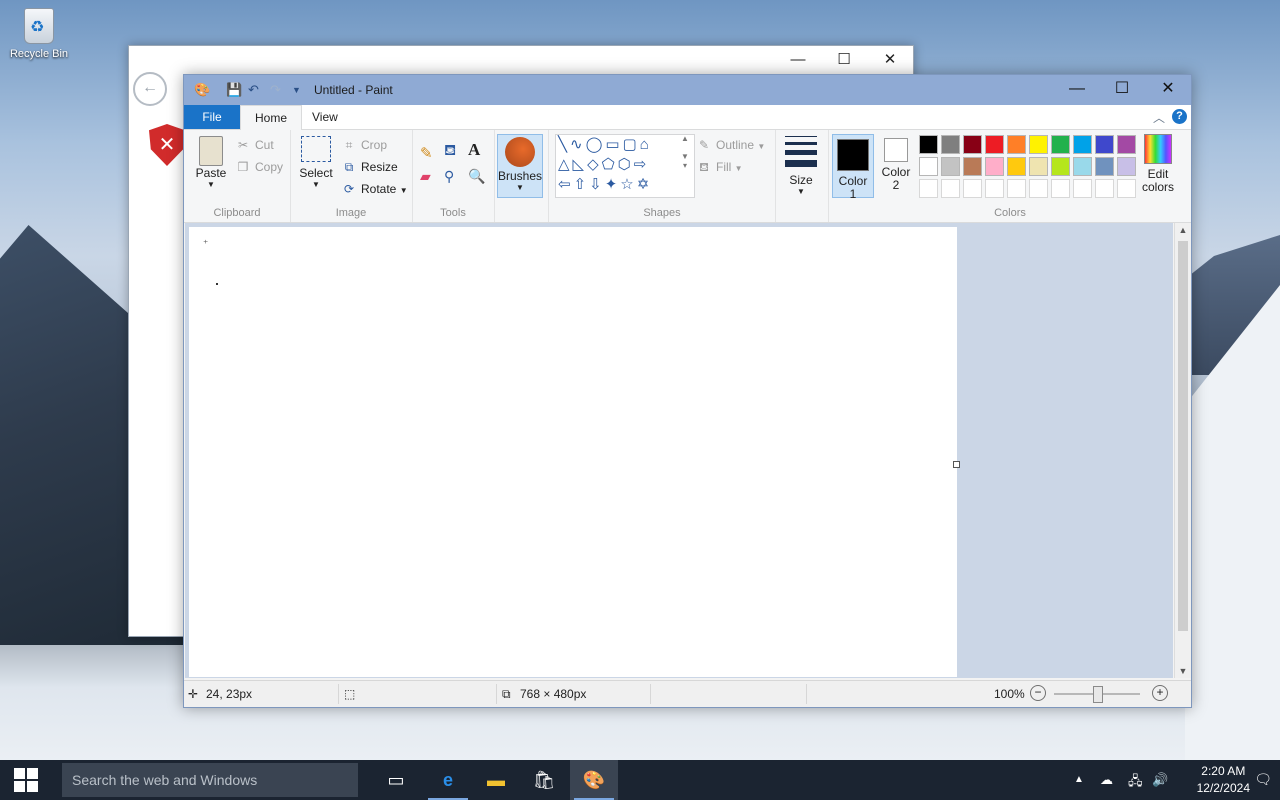  I want to click on color2-button: Color 2, so click(896, 165).